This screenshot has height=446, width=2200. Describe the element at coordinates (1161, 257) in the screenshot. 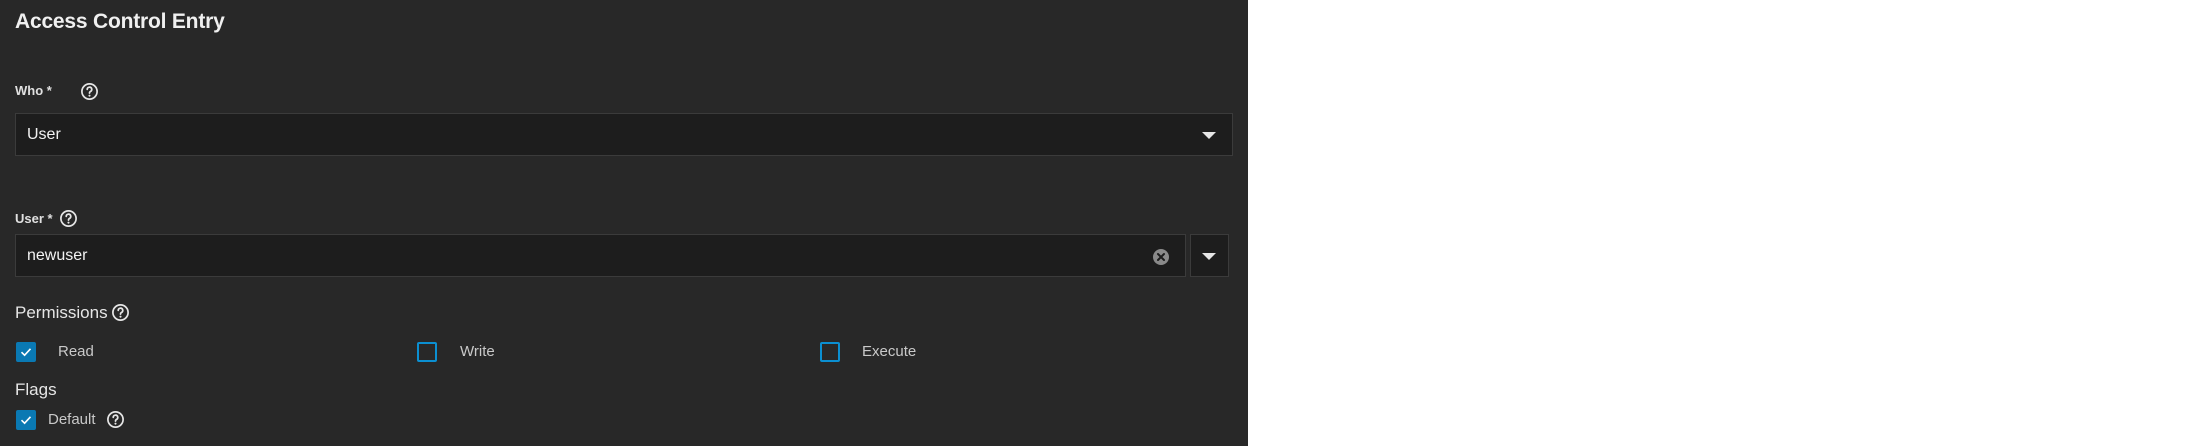

I see `clear-circle-icon` at that location.